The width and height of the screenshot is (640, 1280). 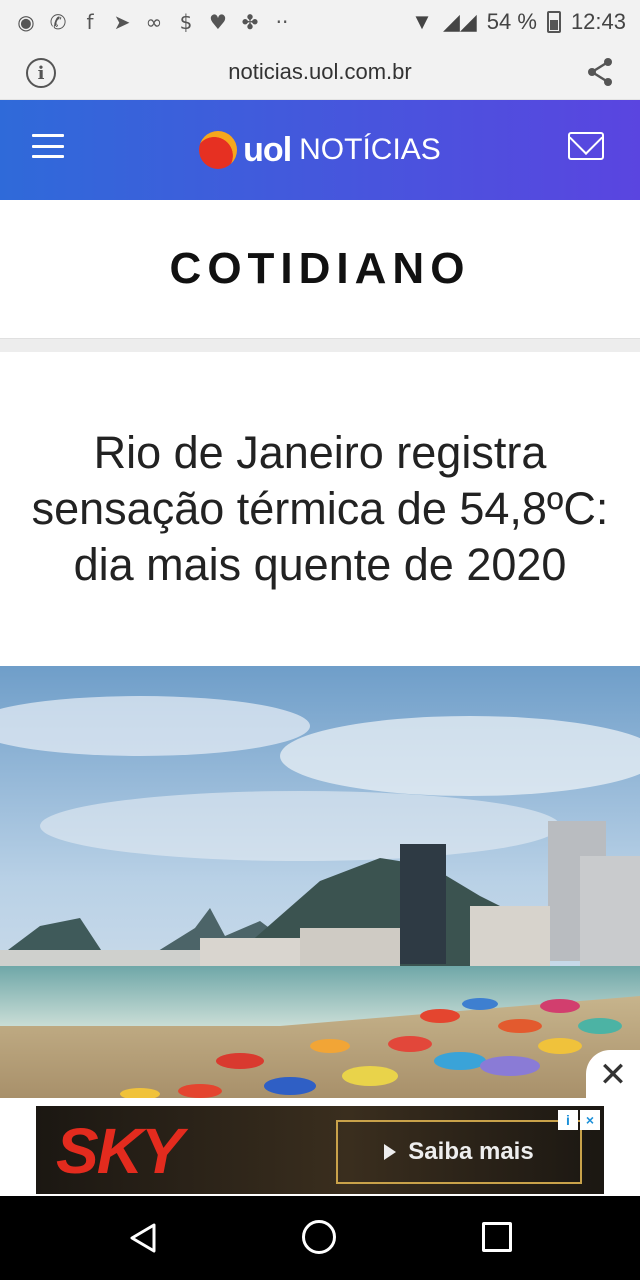 I want to click on ad-container: SKY Saiba mais i ×, so click(x=320, y=1147).